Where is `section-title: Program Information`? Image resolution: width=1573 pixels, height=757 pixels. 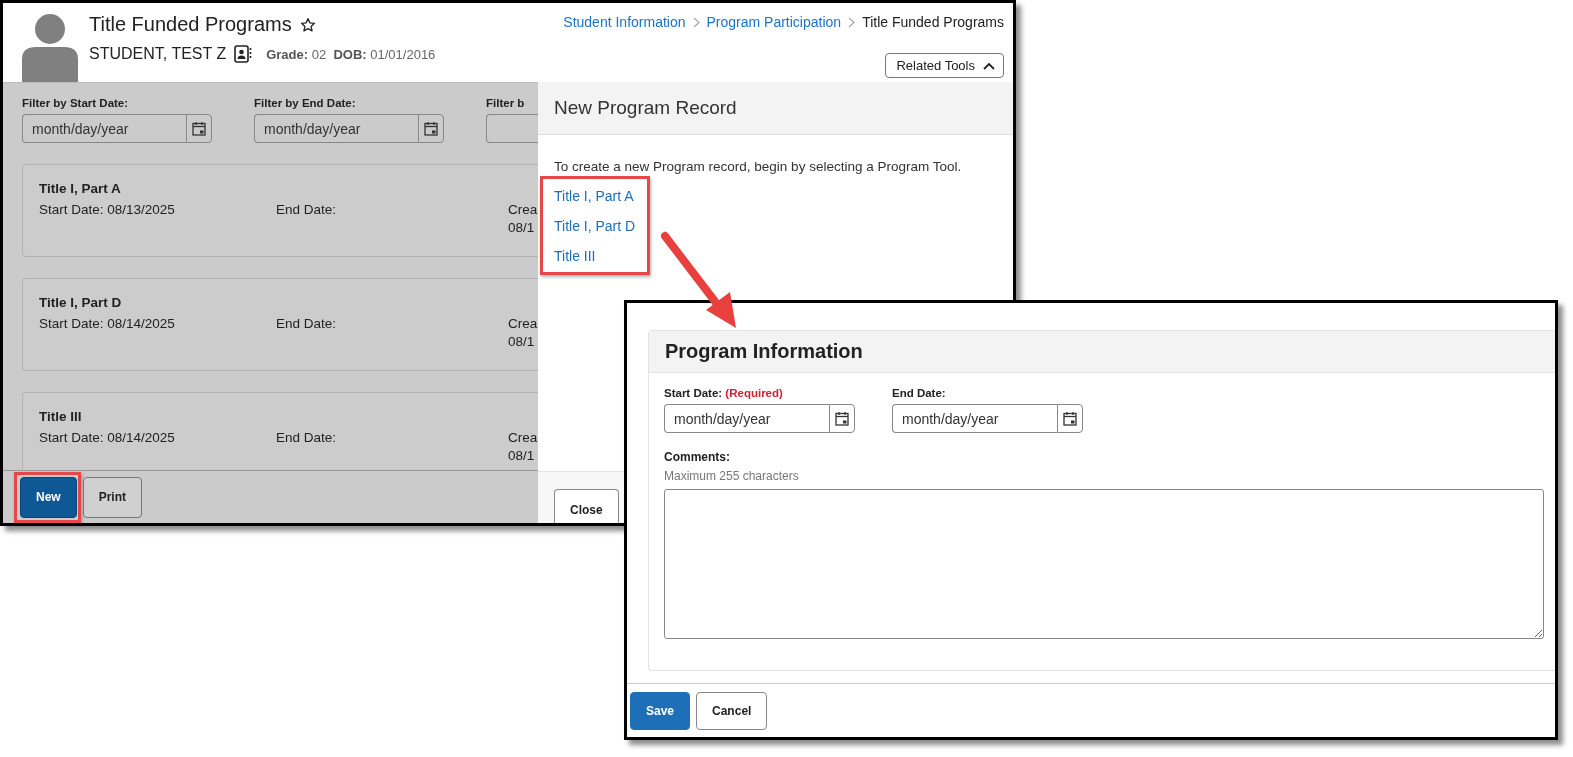 section-title: Program Information is located at coordinates (1102, 352).